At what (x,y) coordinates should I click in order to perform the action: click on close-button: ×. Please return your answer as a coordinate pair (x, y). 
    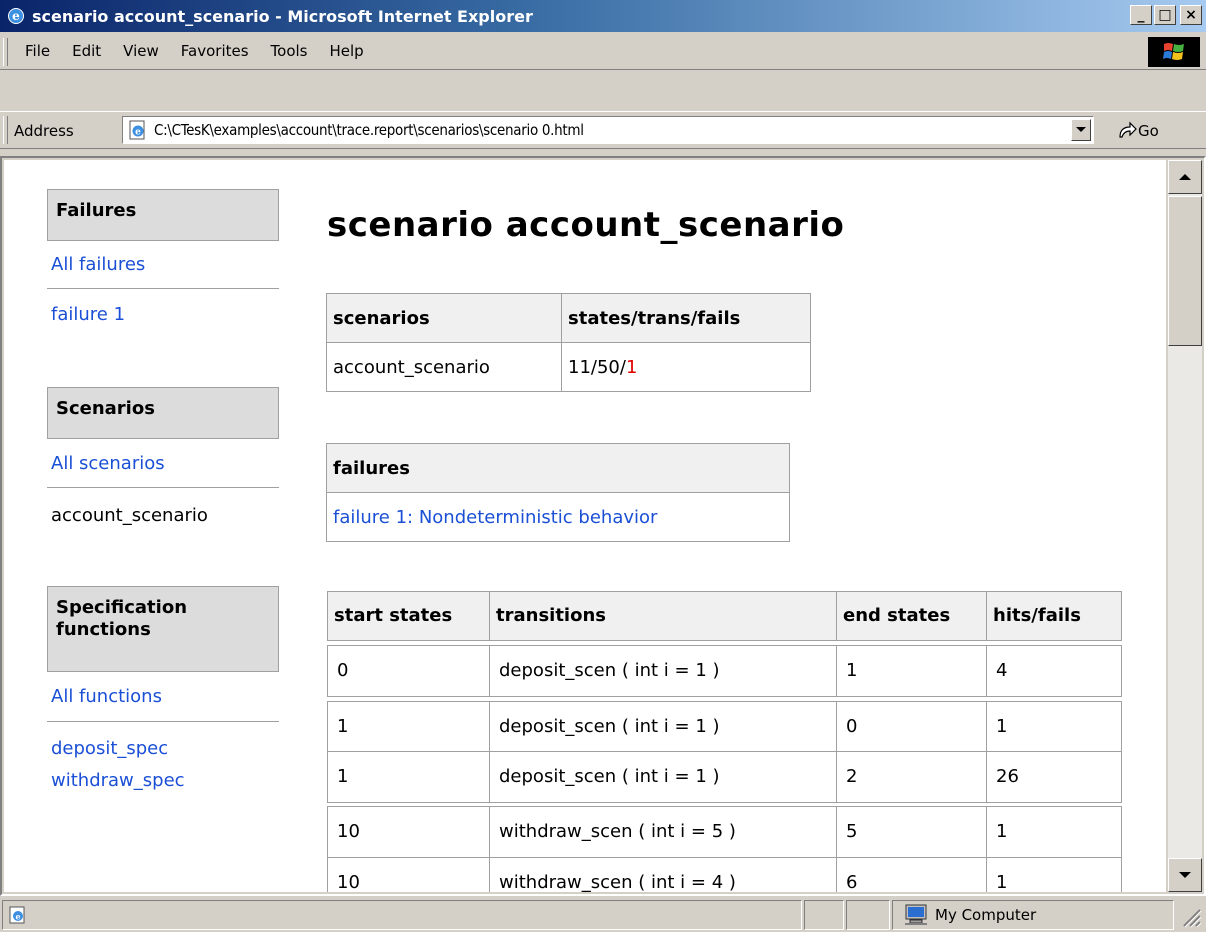
    Looking at the image, I should click on (1191, 15).